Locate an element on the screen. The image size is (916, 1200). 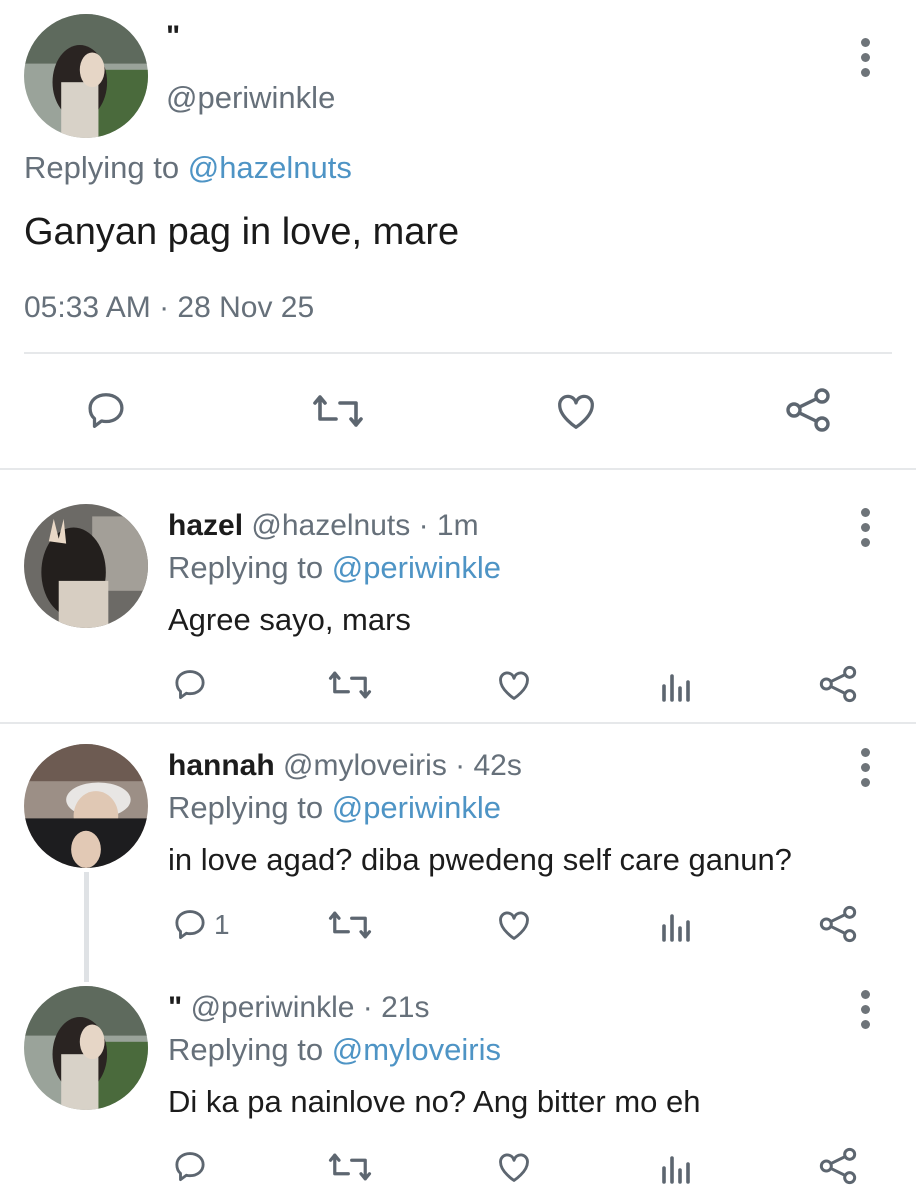
reply-header: hazel @hazelnuts · 1m is located at coordinates (323, 526).